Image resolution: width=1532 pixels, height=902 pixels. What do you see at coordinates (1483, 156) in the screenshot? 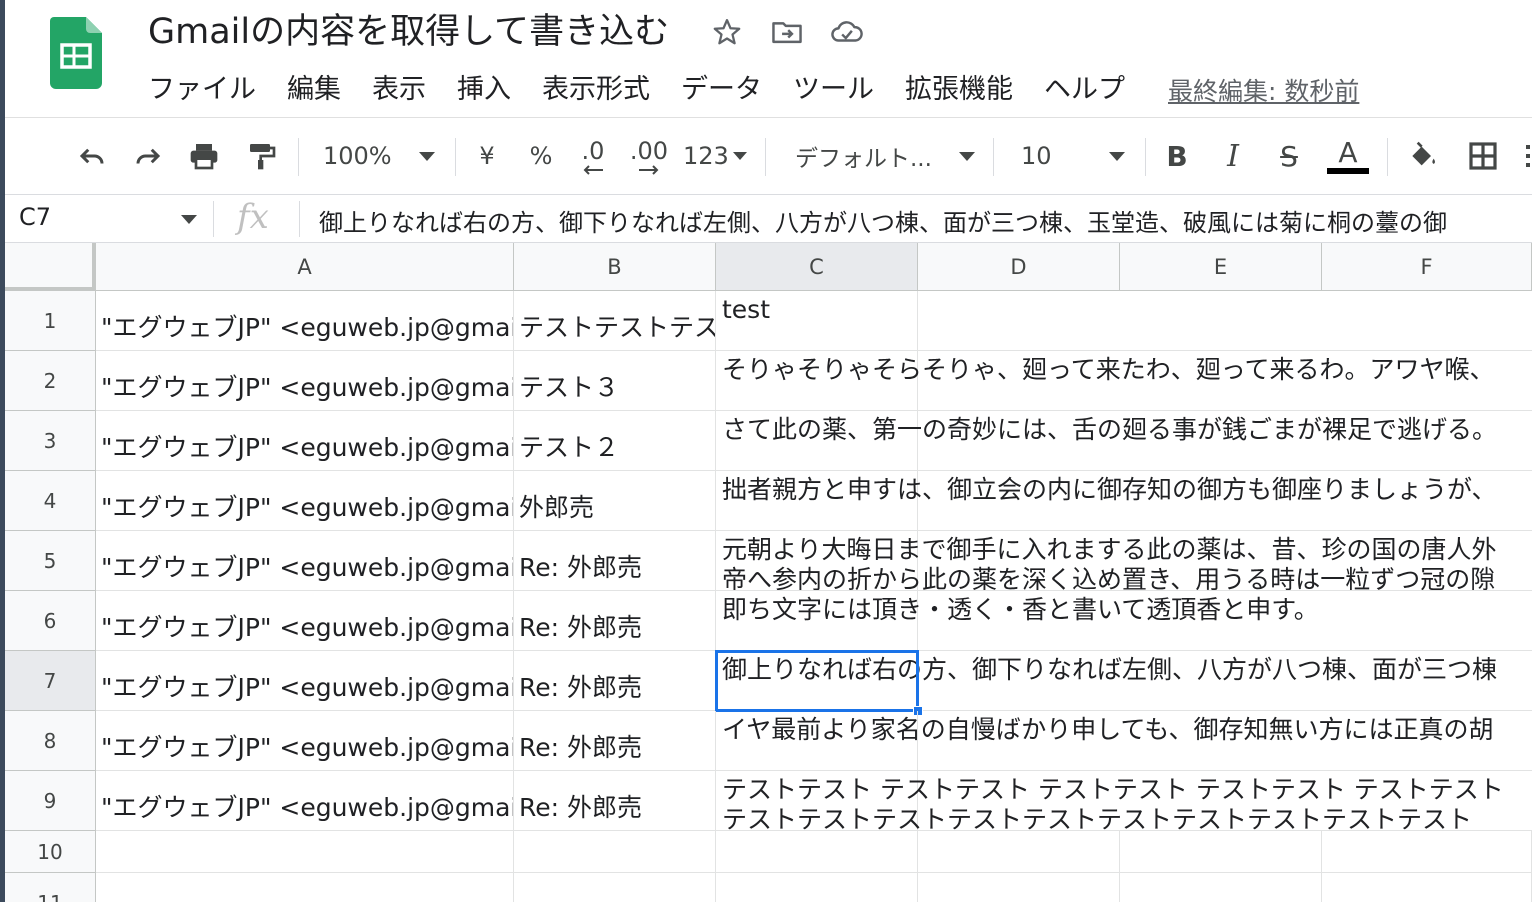
I see `borders-icon` at bounding box center [1483, 156].